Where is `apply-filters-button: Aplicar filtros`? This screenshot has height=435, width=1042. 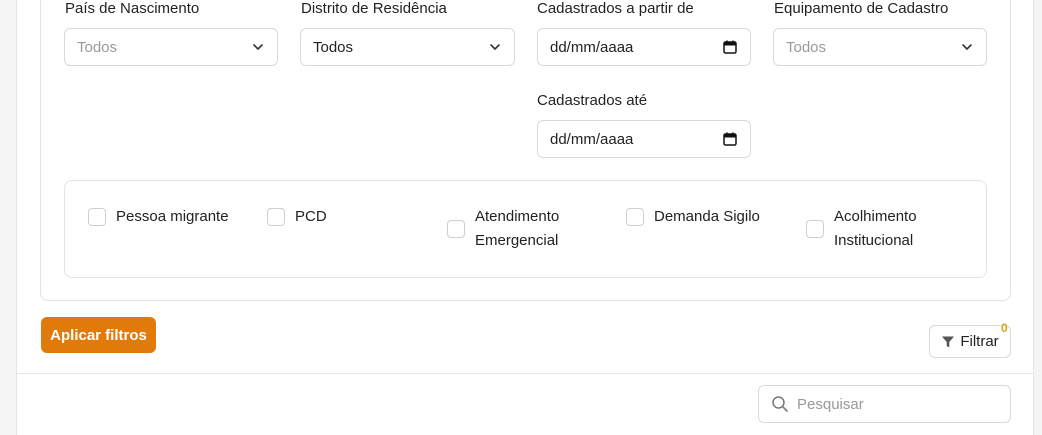 apply-filters-button: Aplicar filtros is located at coordinates (98, 335).